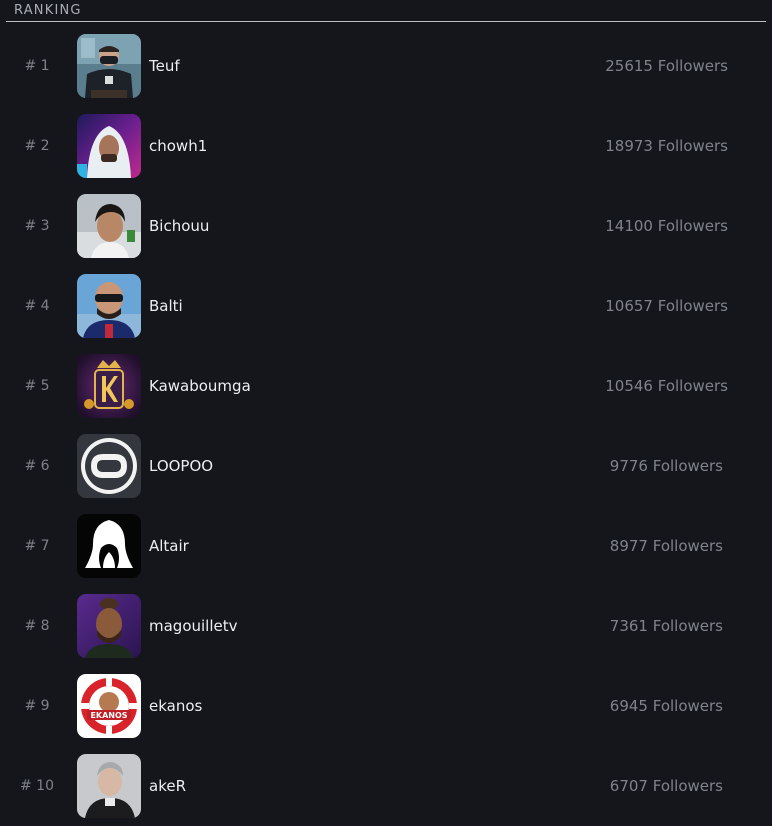 Image resolution: width=772 pixels, height=826 pixels. Describe the element at coordinates (666, 466) in the screenshot. I see `follower-count: 9776 Followers` at that location.